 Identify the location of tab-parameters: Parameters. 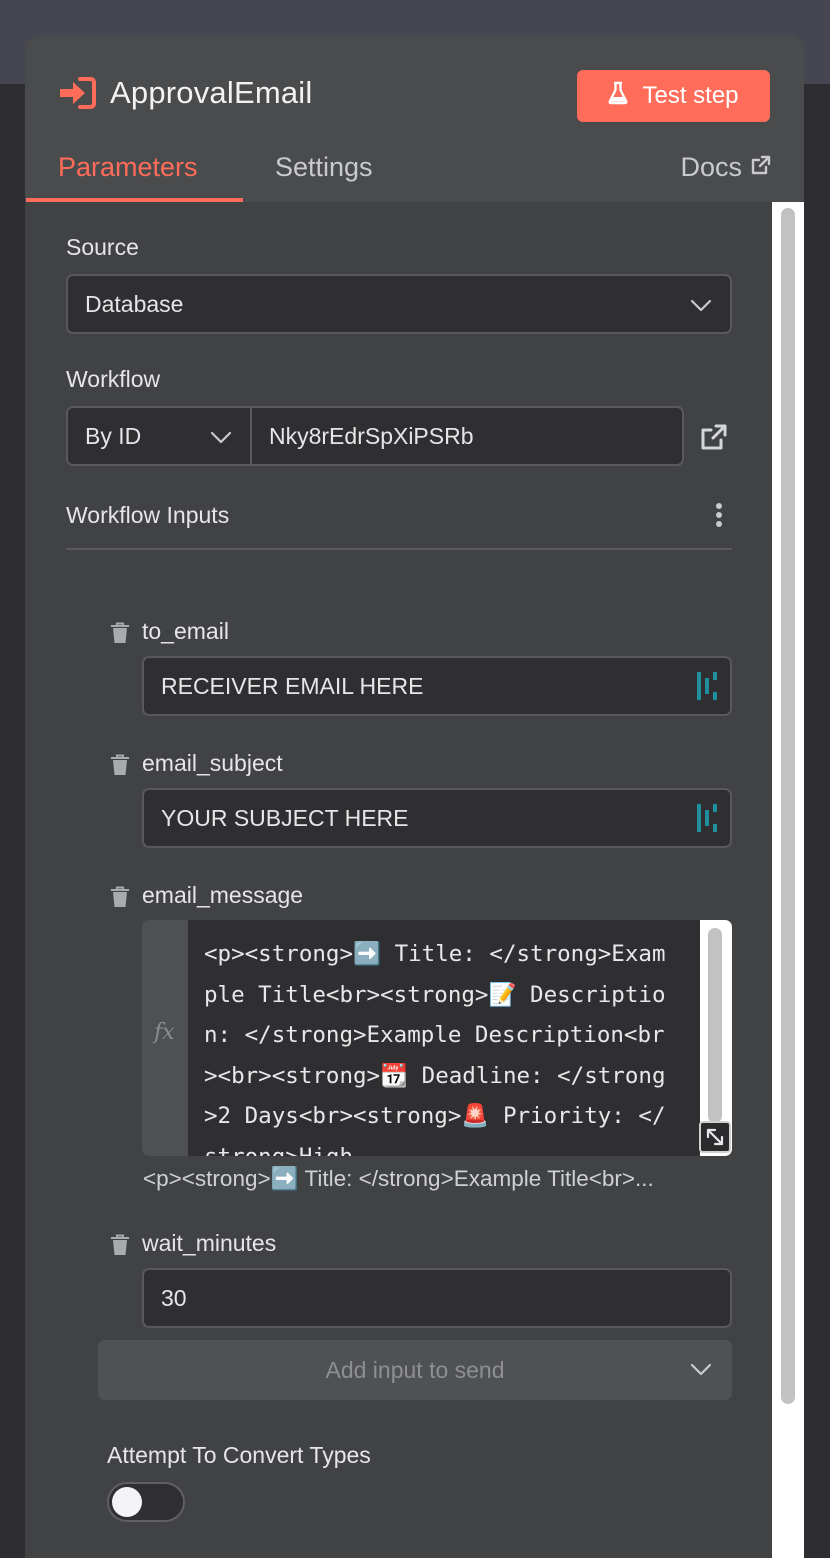
(128, 167).